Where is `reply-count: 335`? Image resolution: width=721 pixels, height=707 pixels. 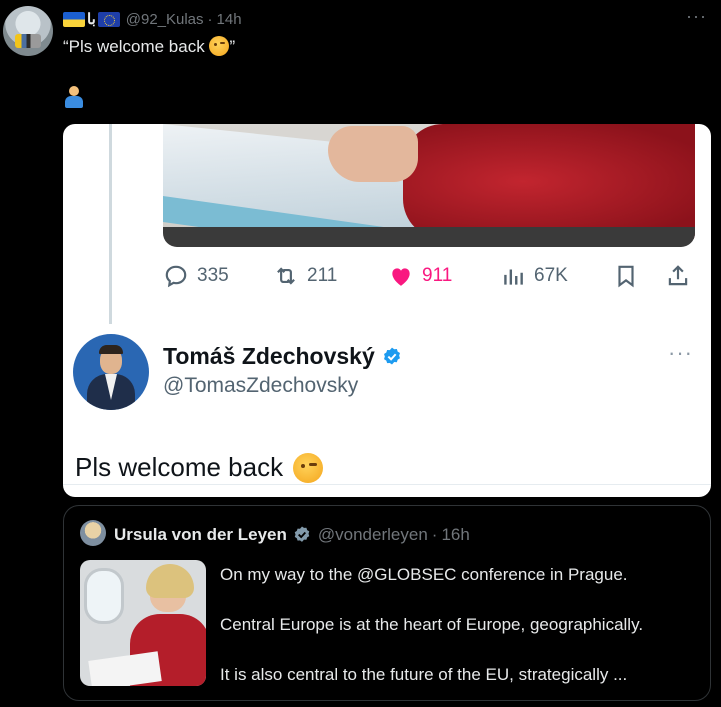 reply-count: 335 is located at coordinates (213, 275).